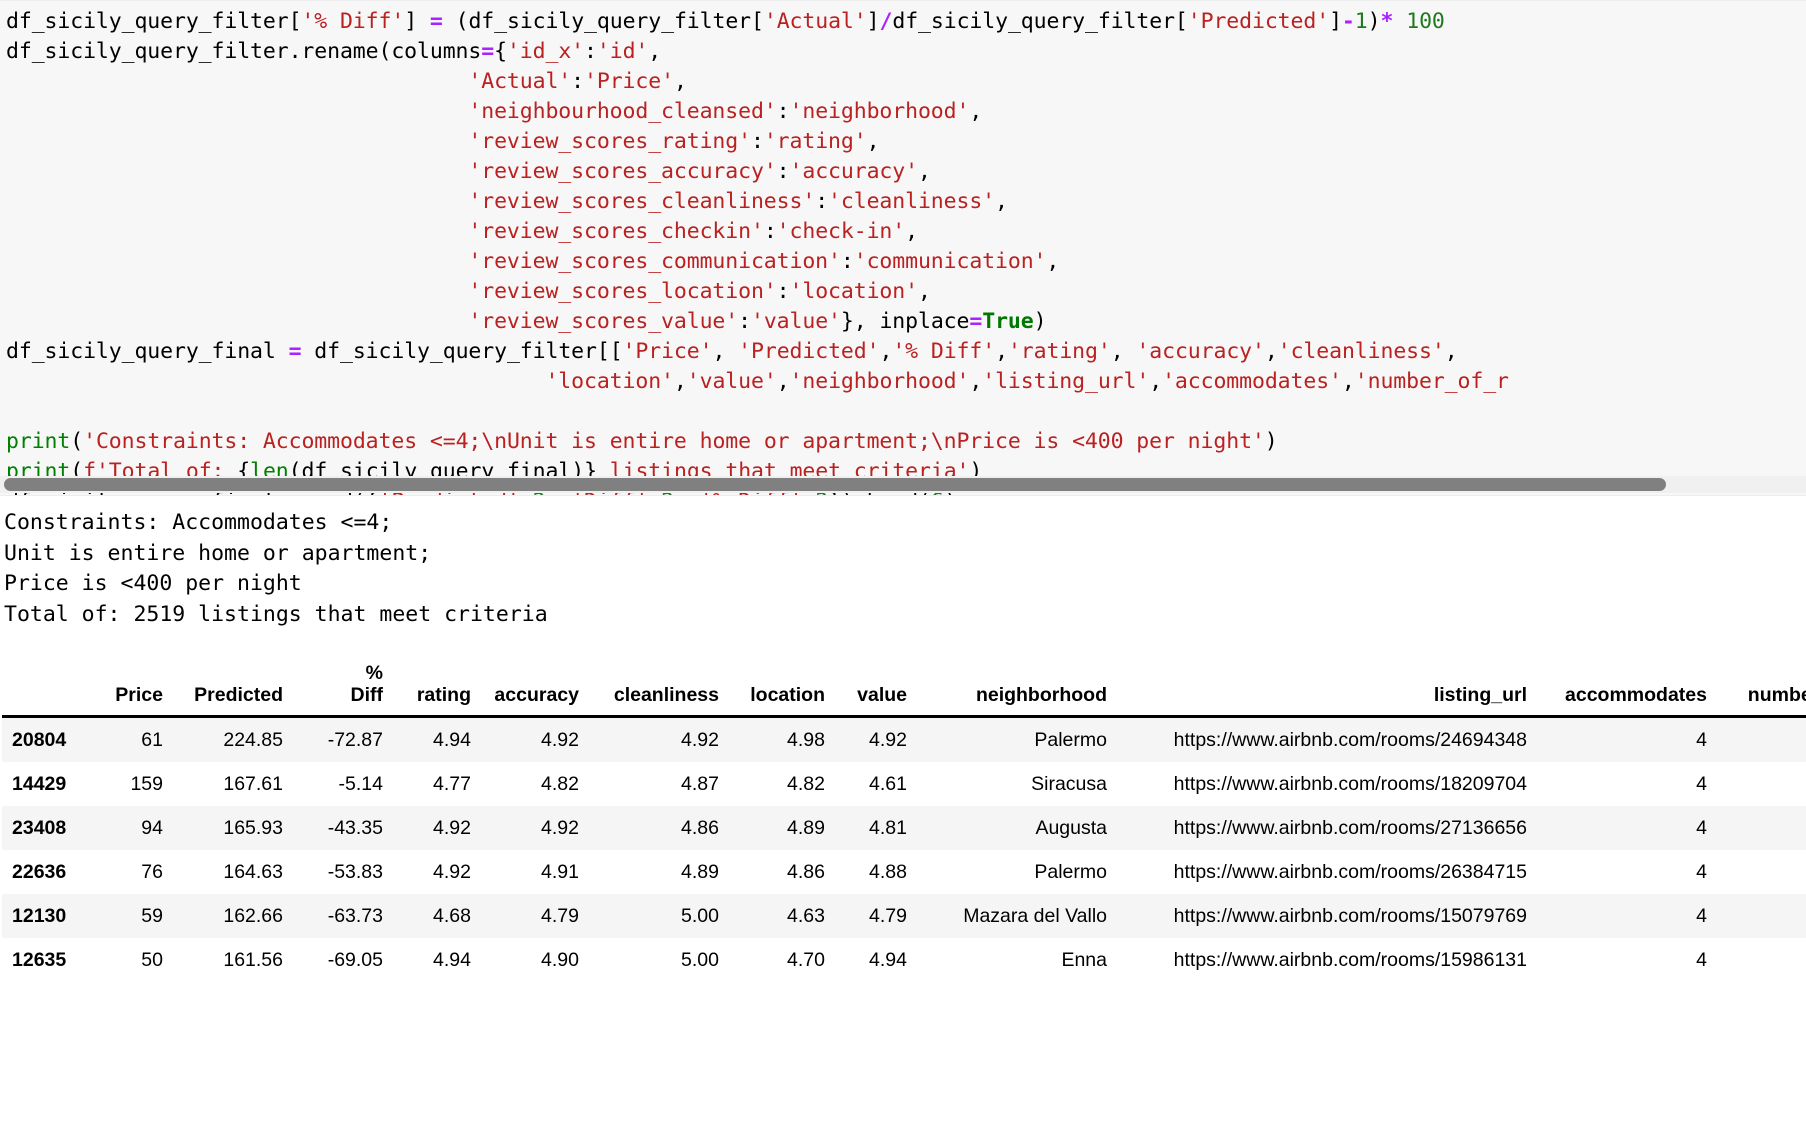  What do you see at coordinates (520, 81) in the screenshot?
I see `code-token: 'Actual'` at bounding box center [520, 81].